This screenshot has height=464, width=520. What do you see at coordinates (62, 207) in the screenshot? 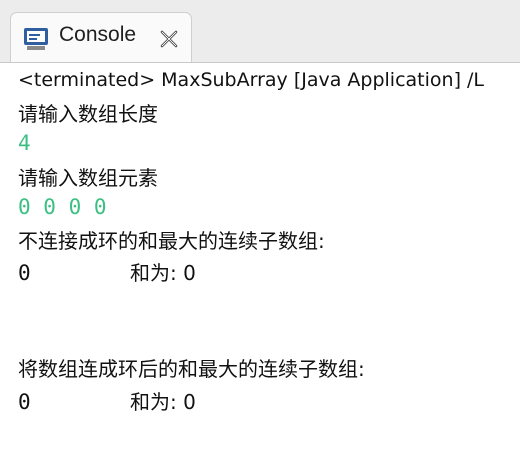
I see `input-array-elements: 0 0 0 0` at bounding box center [62, 207].